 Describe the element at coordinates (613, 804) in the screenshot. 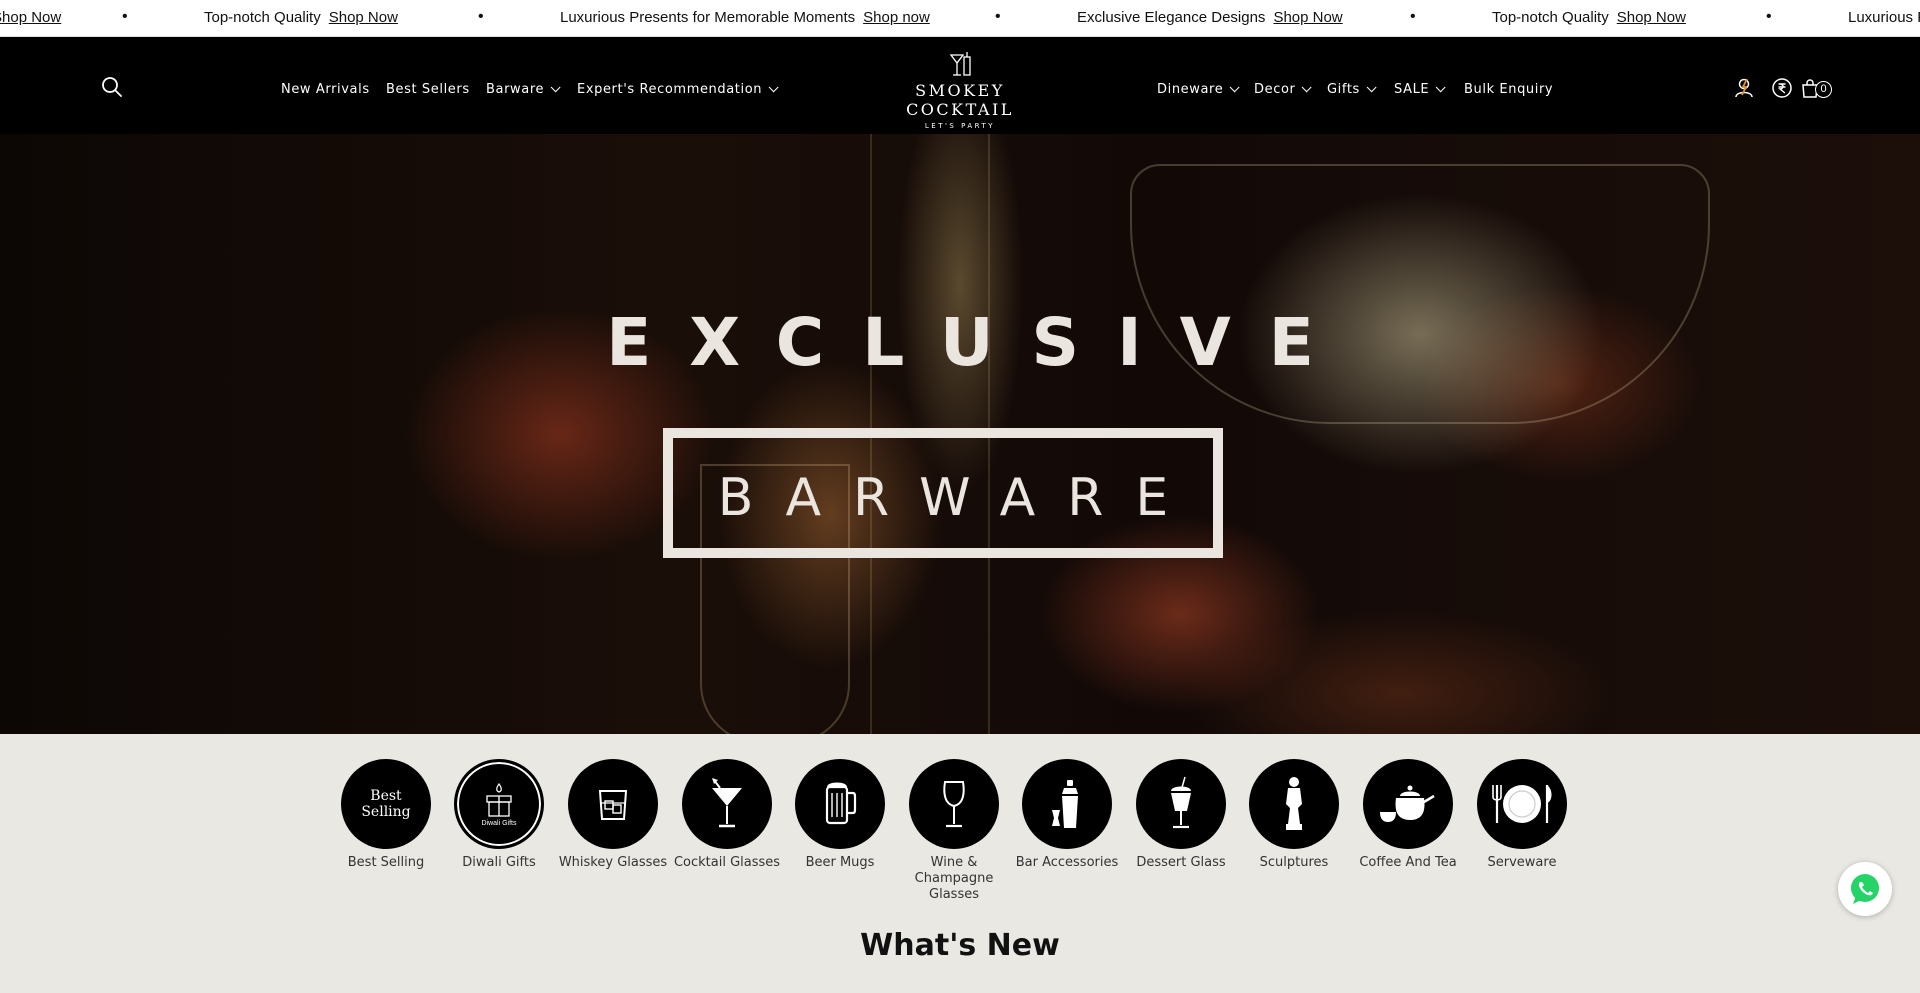

I see `whiskey-glass-icon` at that location.